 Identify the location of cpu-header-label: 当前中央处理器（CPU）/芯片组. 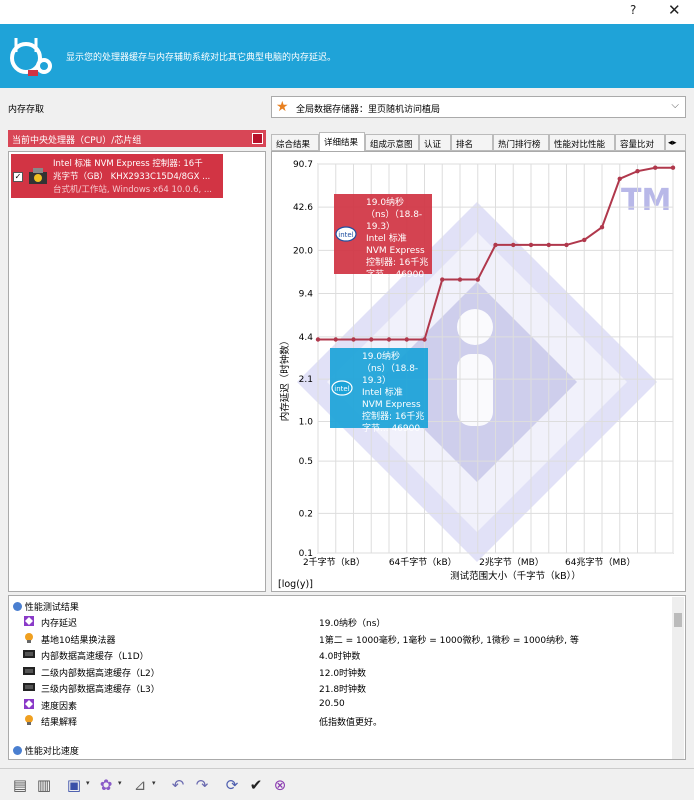
(77, 141).